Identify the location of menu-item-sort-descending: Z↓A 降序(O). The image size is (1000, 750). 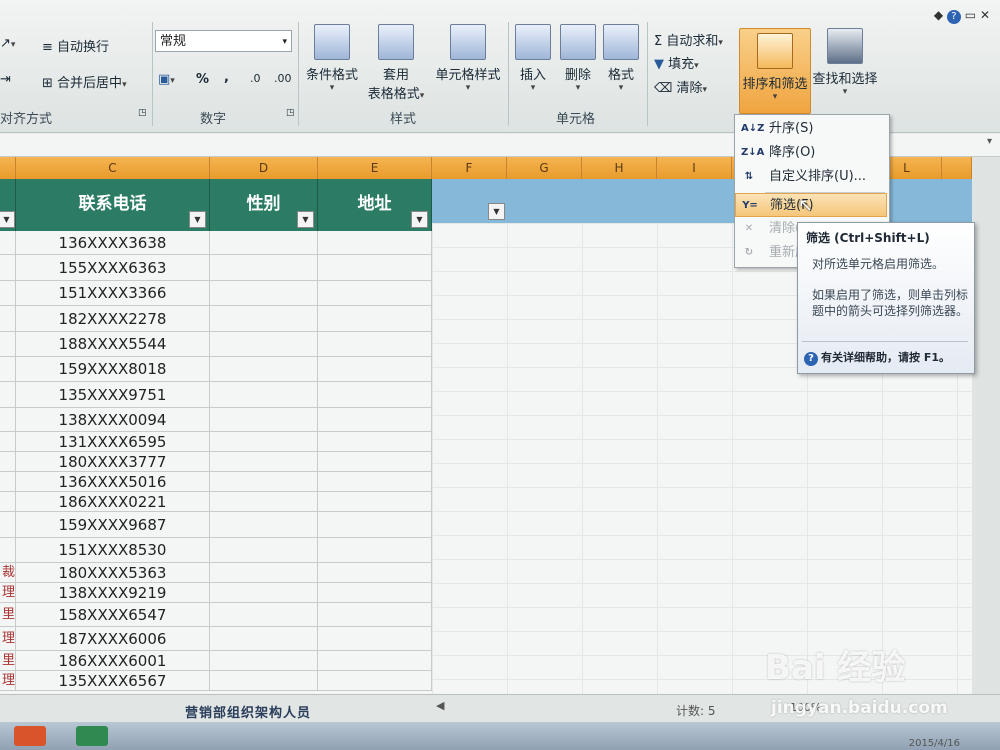
(811, 153).